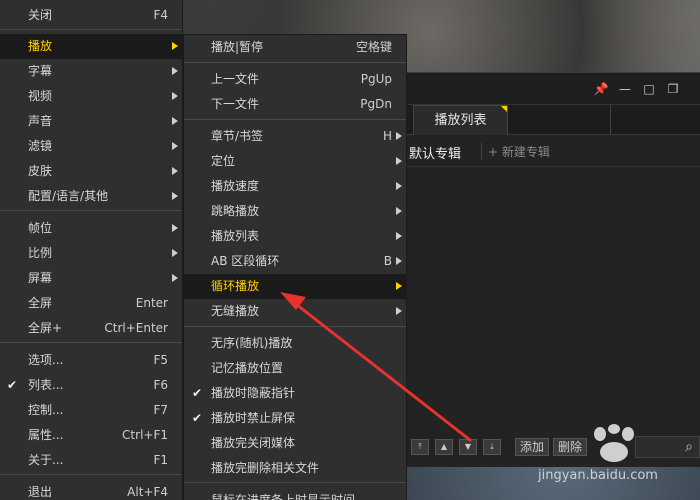 This screenshot has width=700, height=500. Describe the element at coordinates (91, 410) in the screenshot. I see `menu-item: 控制... F7` at that location.